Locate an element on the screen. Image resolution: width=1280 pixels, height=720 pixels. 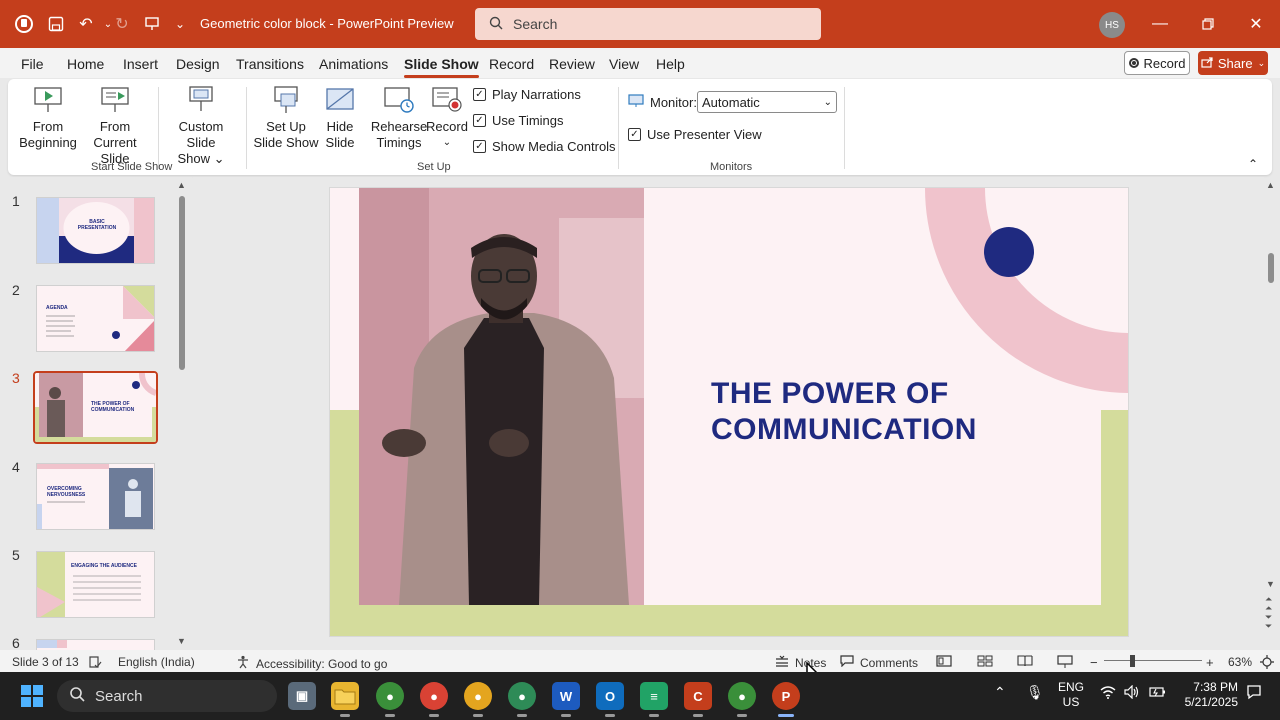
show-media-controls-checkbox: ✓ Show Media Controls is located at coordinates (544, 146).